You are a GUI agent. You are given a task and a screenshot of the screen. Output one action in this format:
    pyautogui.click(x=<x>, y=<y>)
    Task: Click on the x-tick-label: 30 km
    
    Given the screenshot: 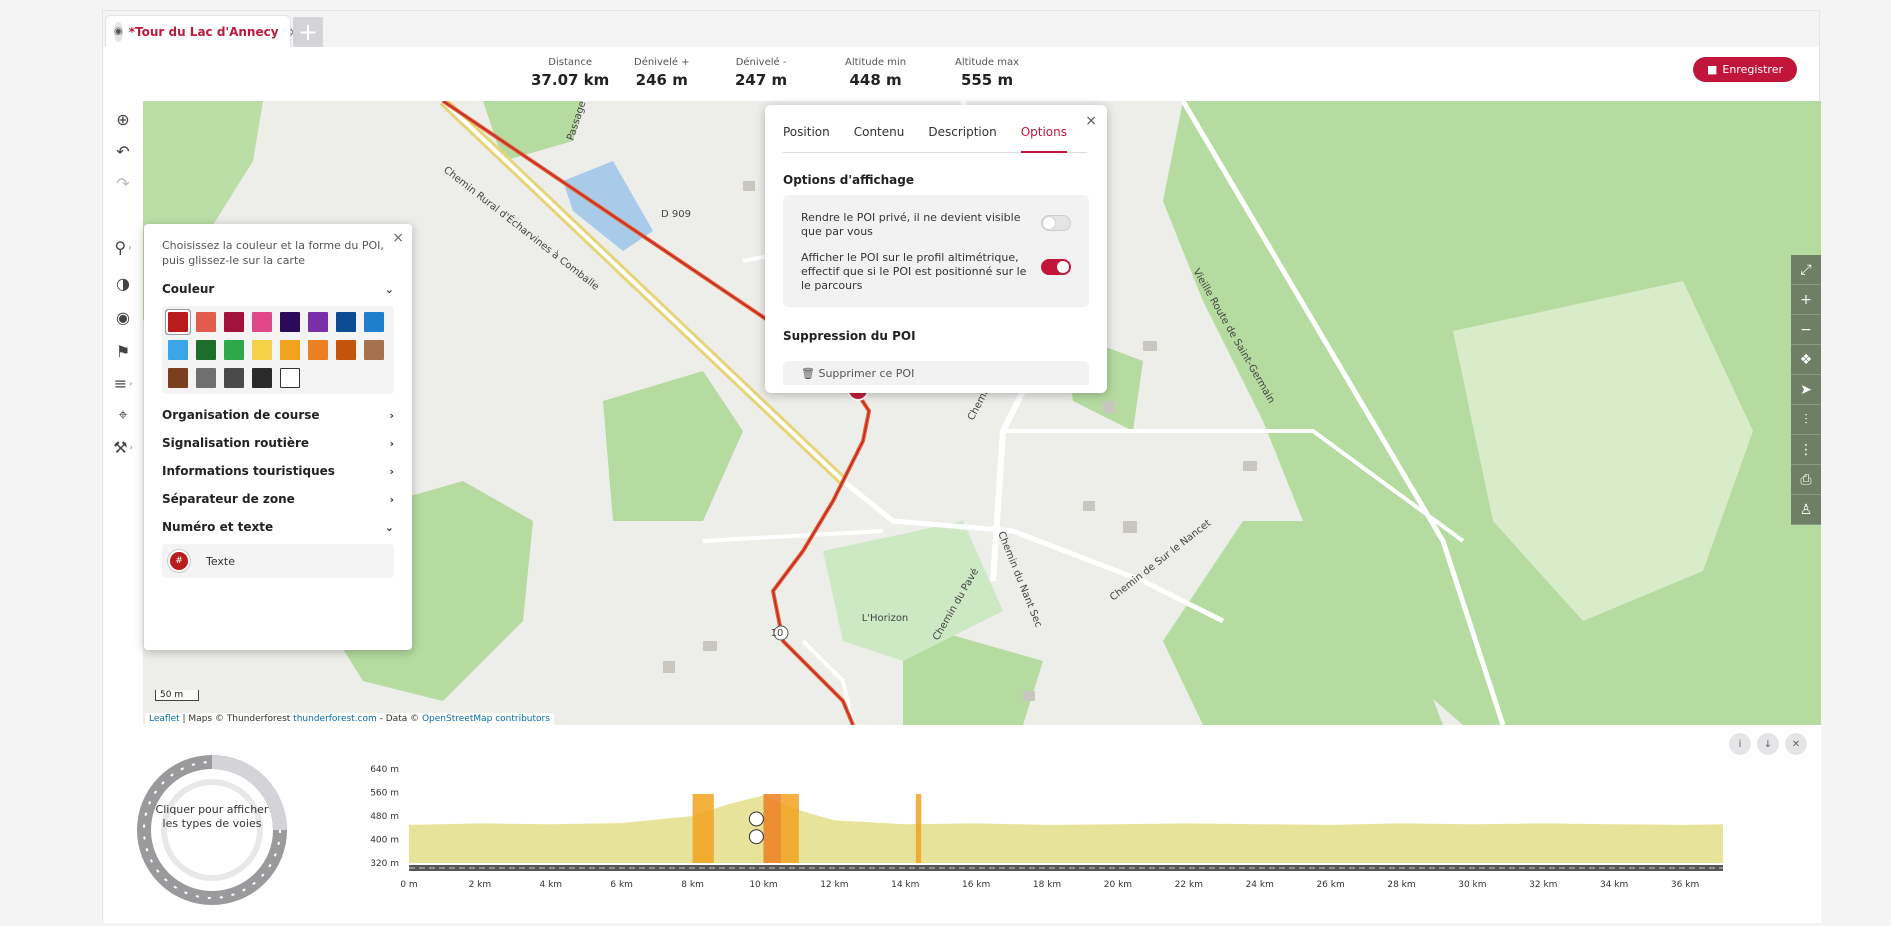 What is the action you would take?
    pyautogui.click(x=1472, y=885)
    